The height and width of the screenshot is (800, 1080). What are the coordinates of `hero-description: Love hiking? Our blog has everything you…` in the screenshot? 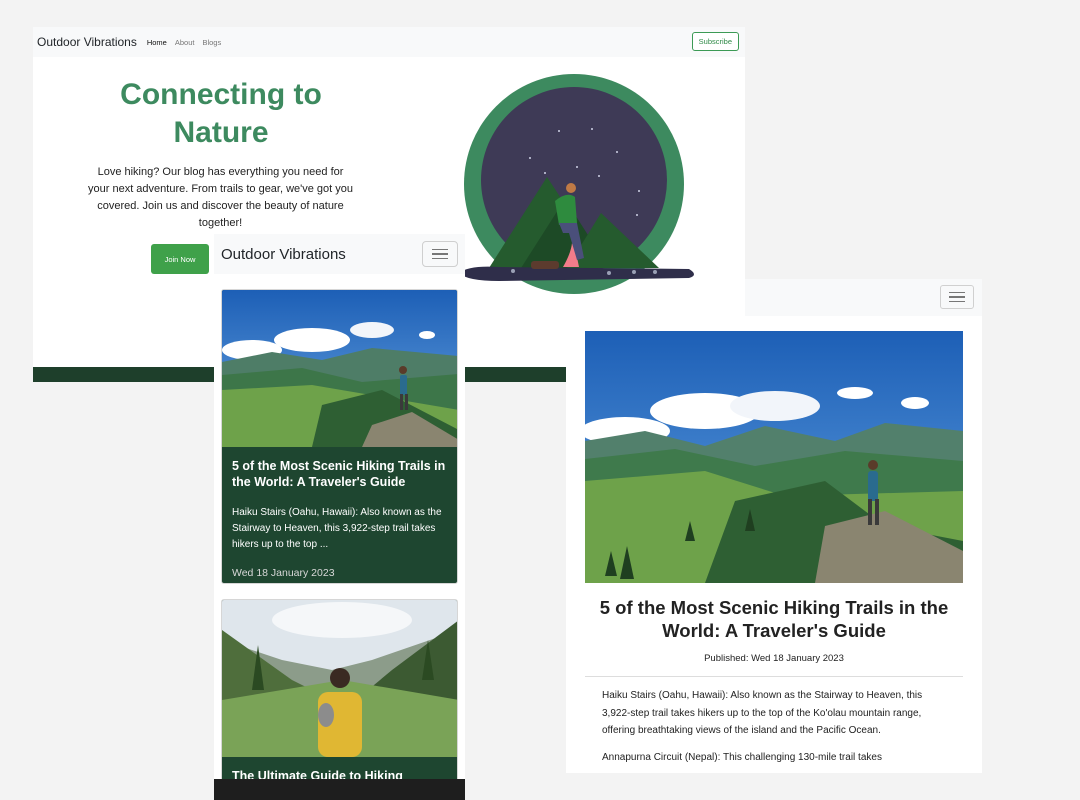 It's located at (221, 197).